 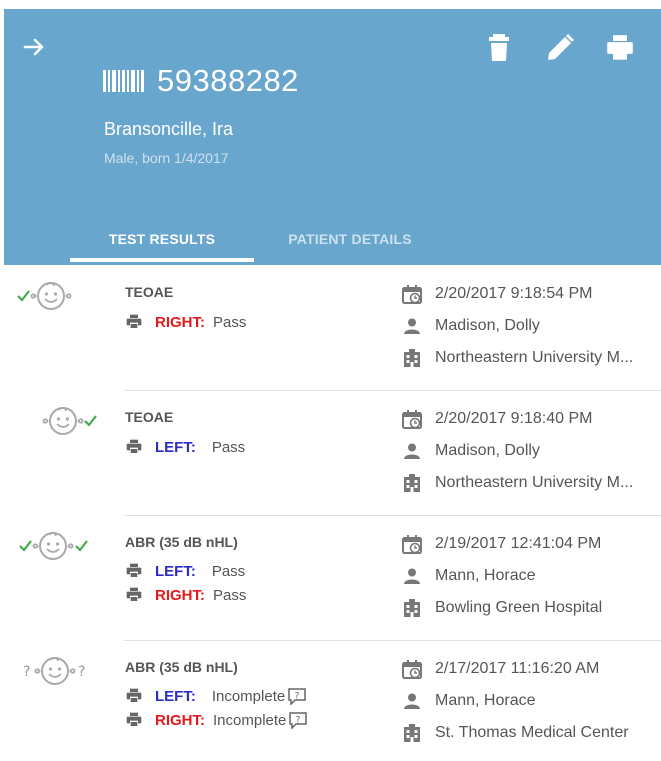 I want to click on test-date: 2/17/2017 11:16:20 AM, so click(x=517, y=668).